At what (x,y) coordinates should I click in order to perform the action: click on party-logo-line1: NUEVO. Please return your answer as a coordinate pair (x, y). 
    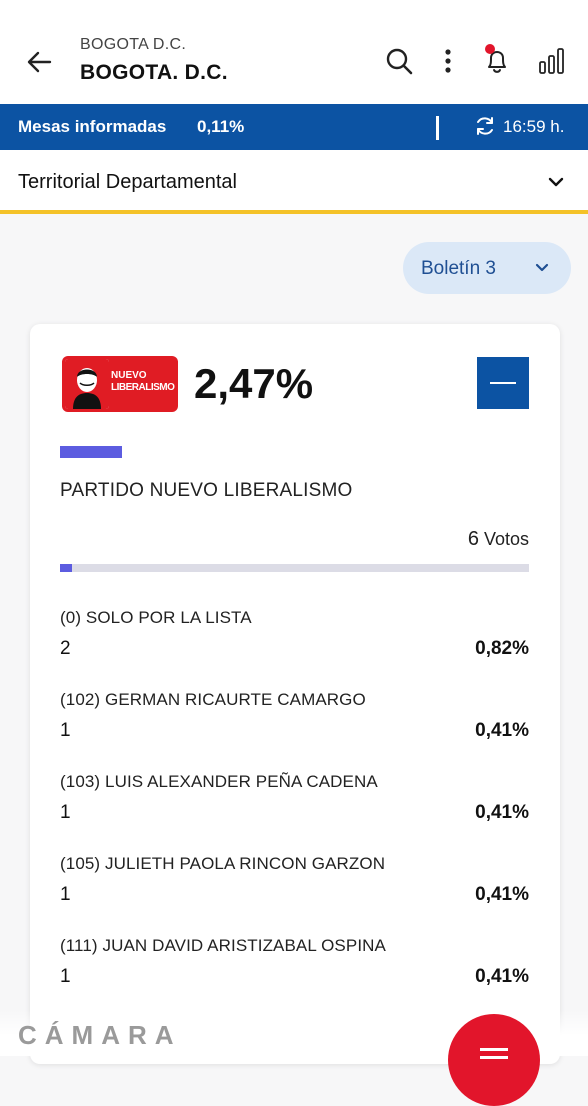
    Looking at the image, I should click on (129, 375).